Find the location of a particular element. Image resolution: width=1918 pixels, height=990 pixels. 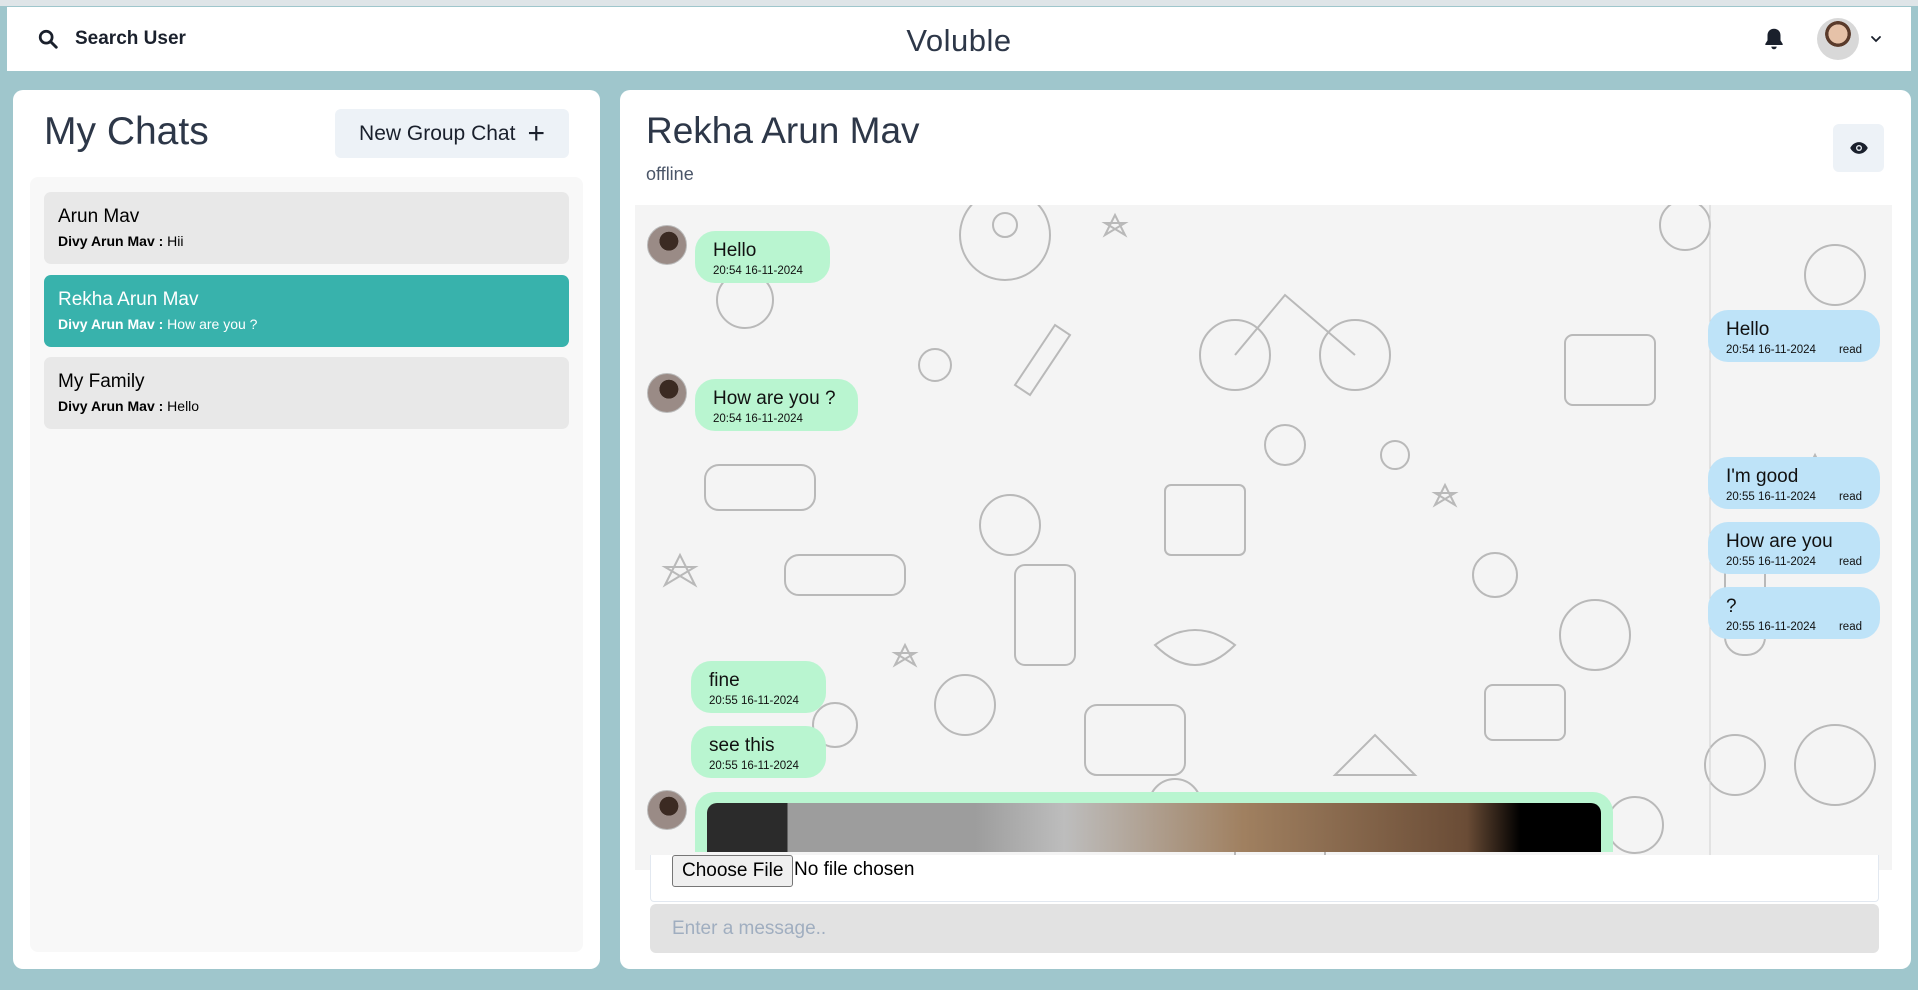

choose-file-button: Choose File is located at coordinates (733, 871).